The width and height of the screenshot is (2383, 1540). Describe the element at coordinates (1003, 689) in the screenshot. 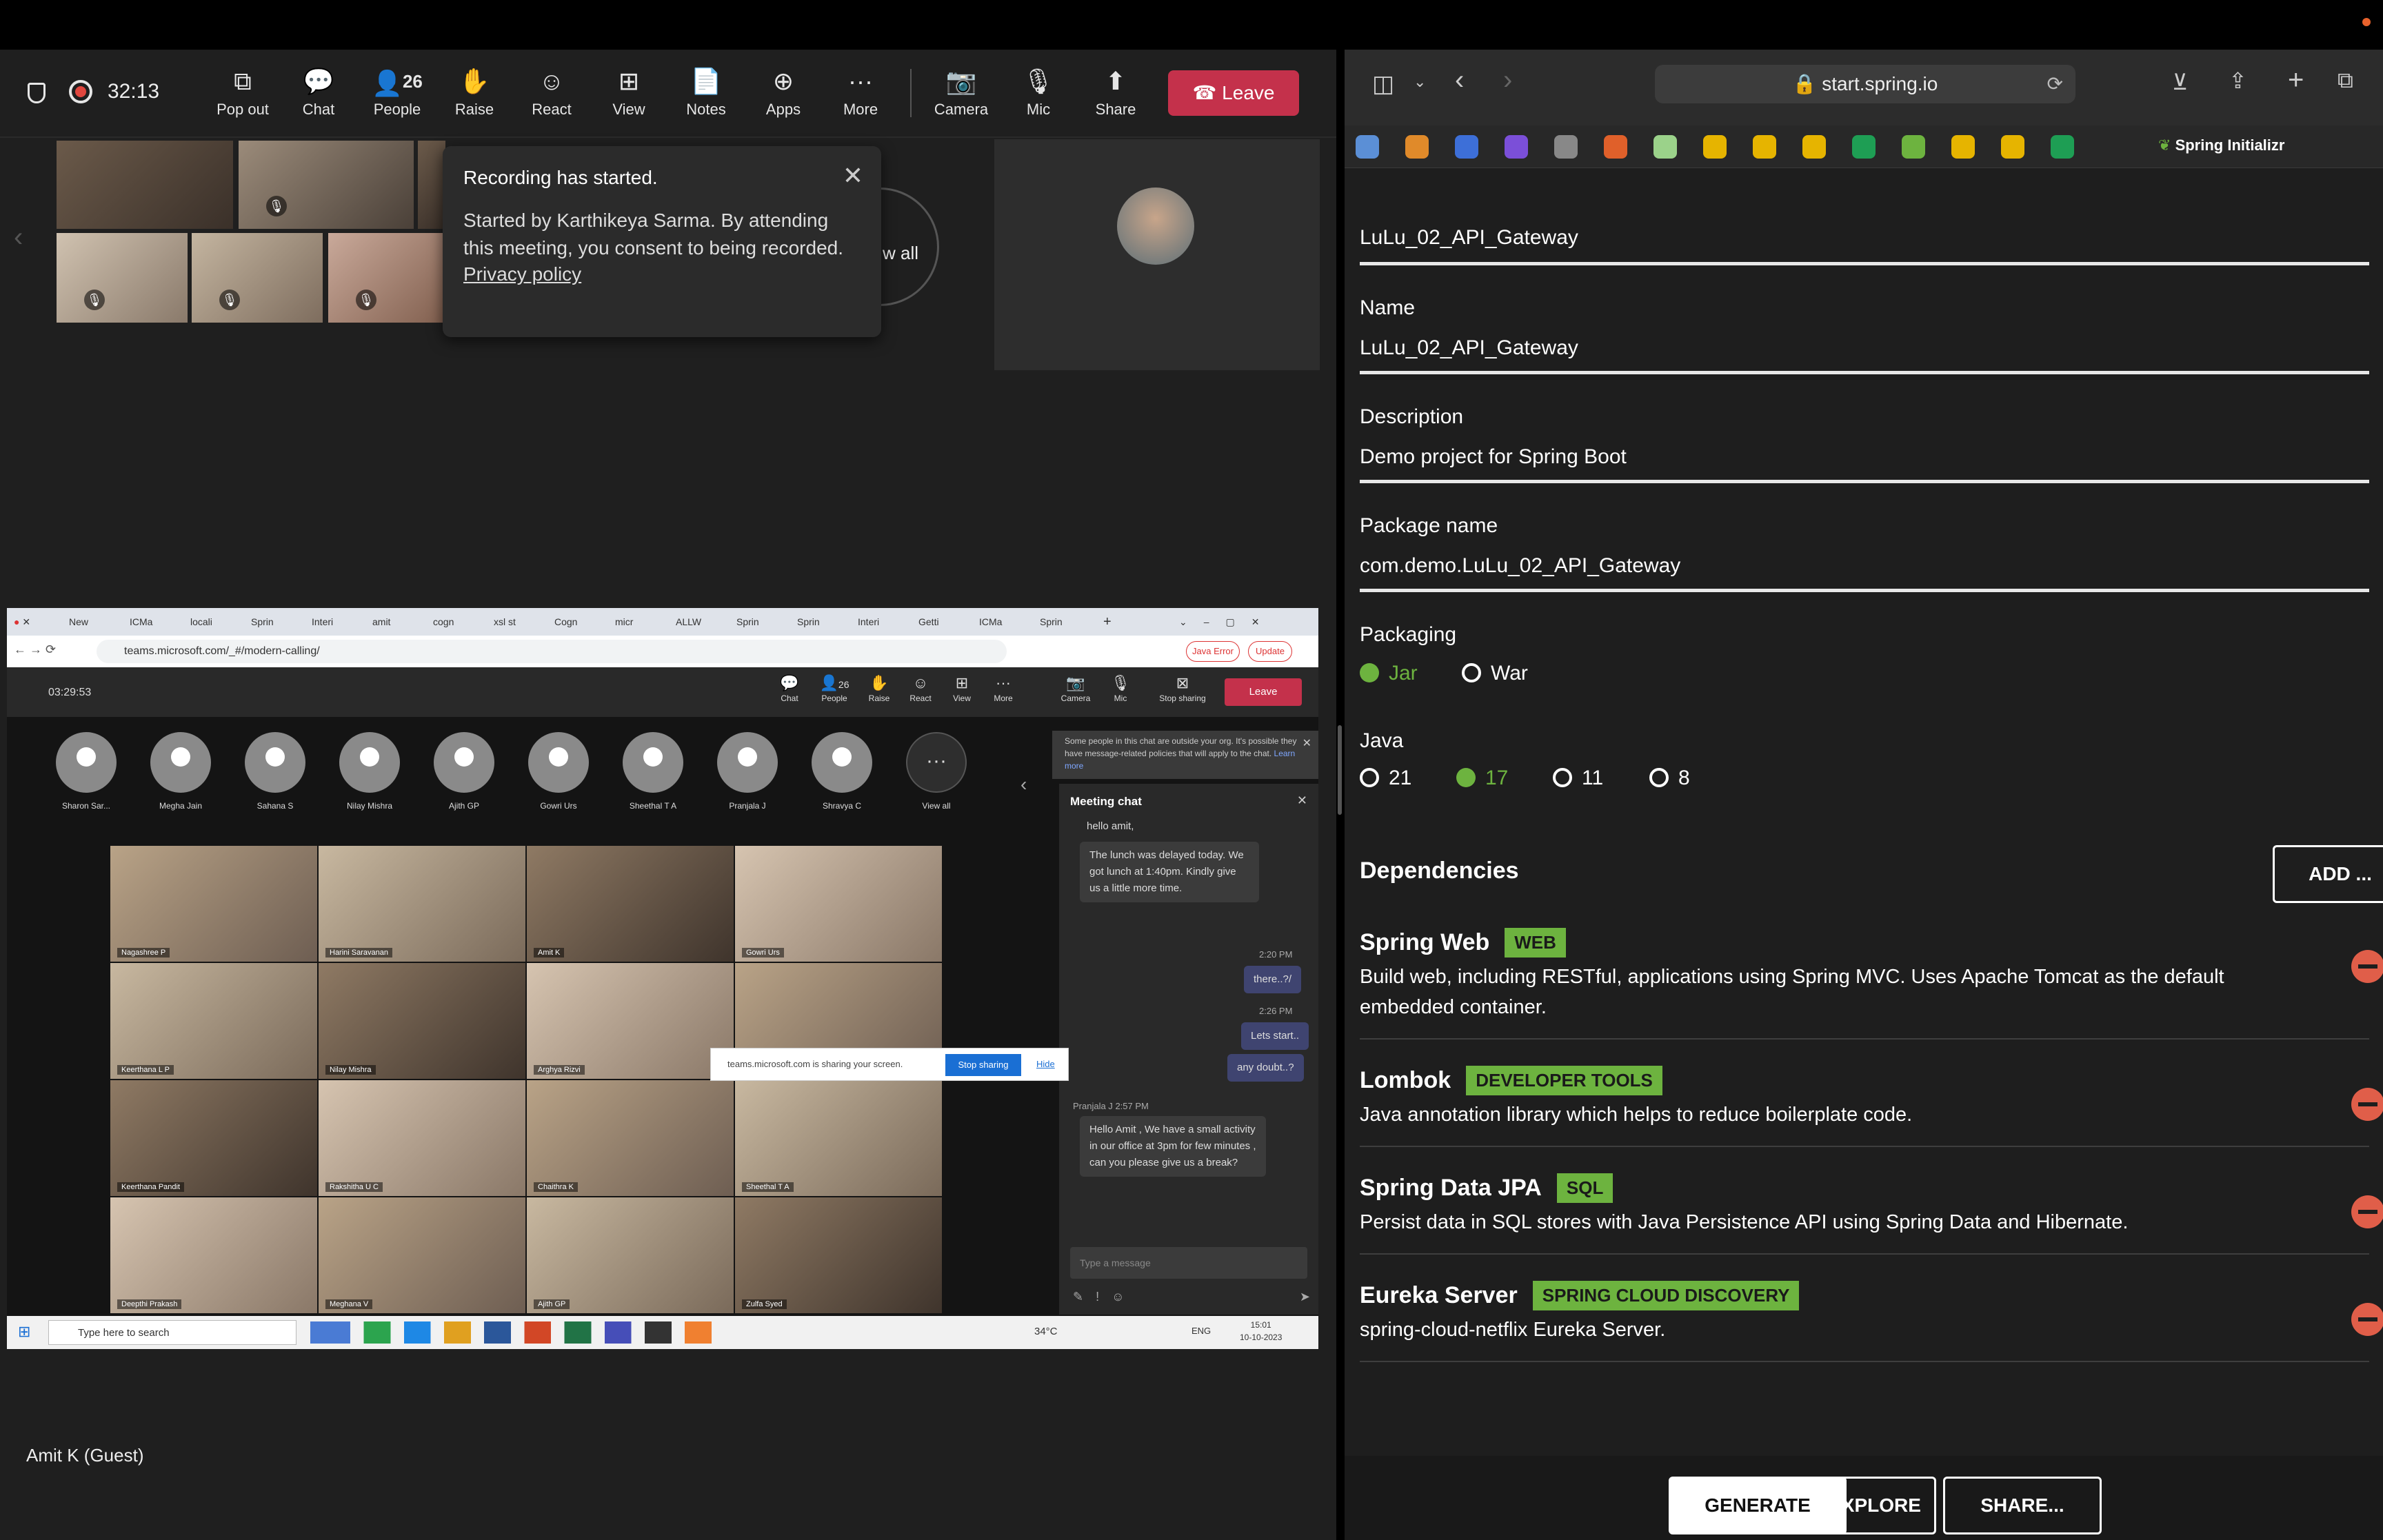

I see `inner-more-button: ··· More` at that location.